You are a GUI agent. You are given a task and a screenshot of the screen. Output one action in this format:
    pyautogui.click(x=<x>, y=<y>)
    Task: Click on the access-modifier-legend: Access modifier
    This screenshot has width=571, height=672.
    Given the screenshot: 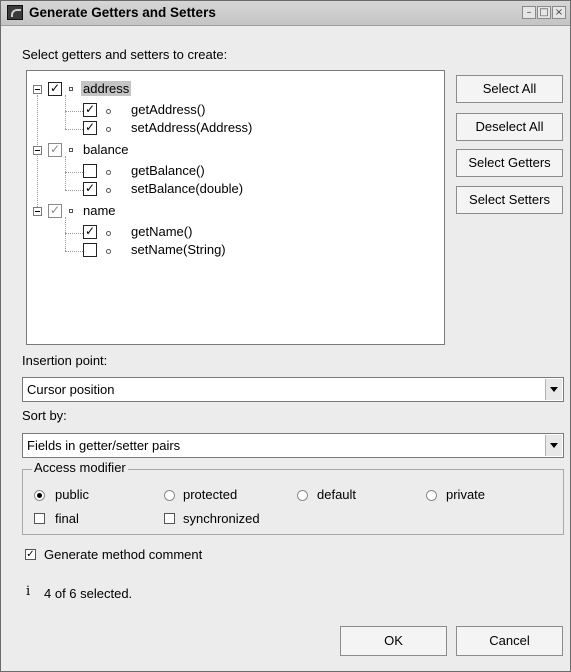 What is the action you would take?
    pyautogui.click(x=80, y=467)
    